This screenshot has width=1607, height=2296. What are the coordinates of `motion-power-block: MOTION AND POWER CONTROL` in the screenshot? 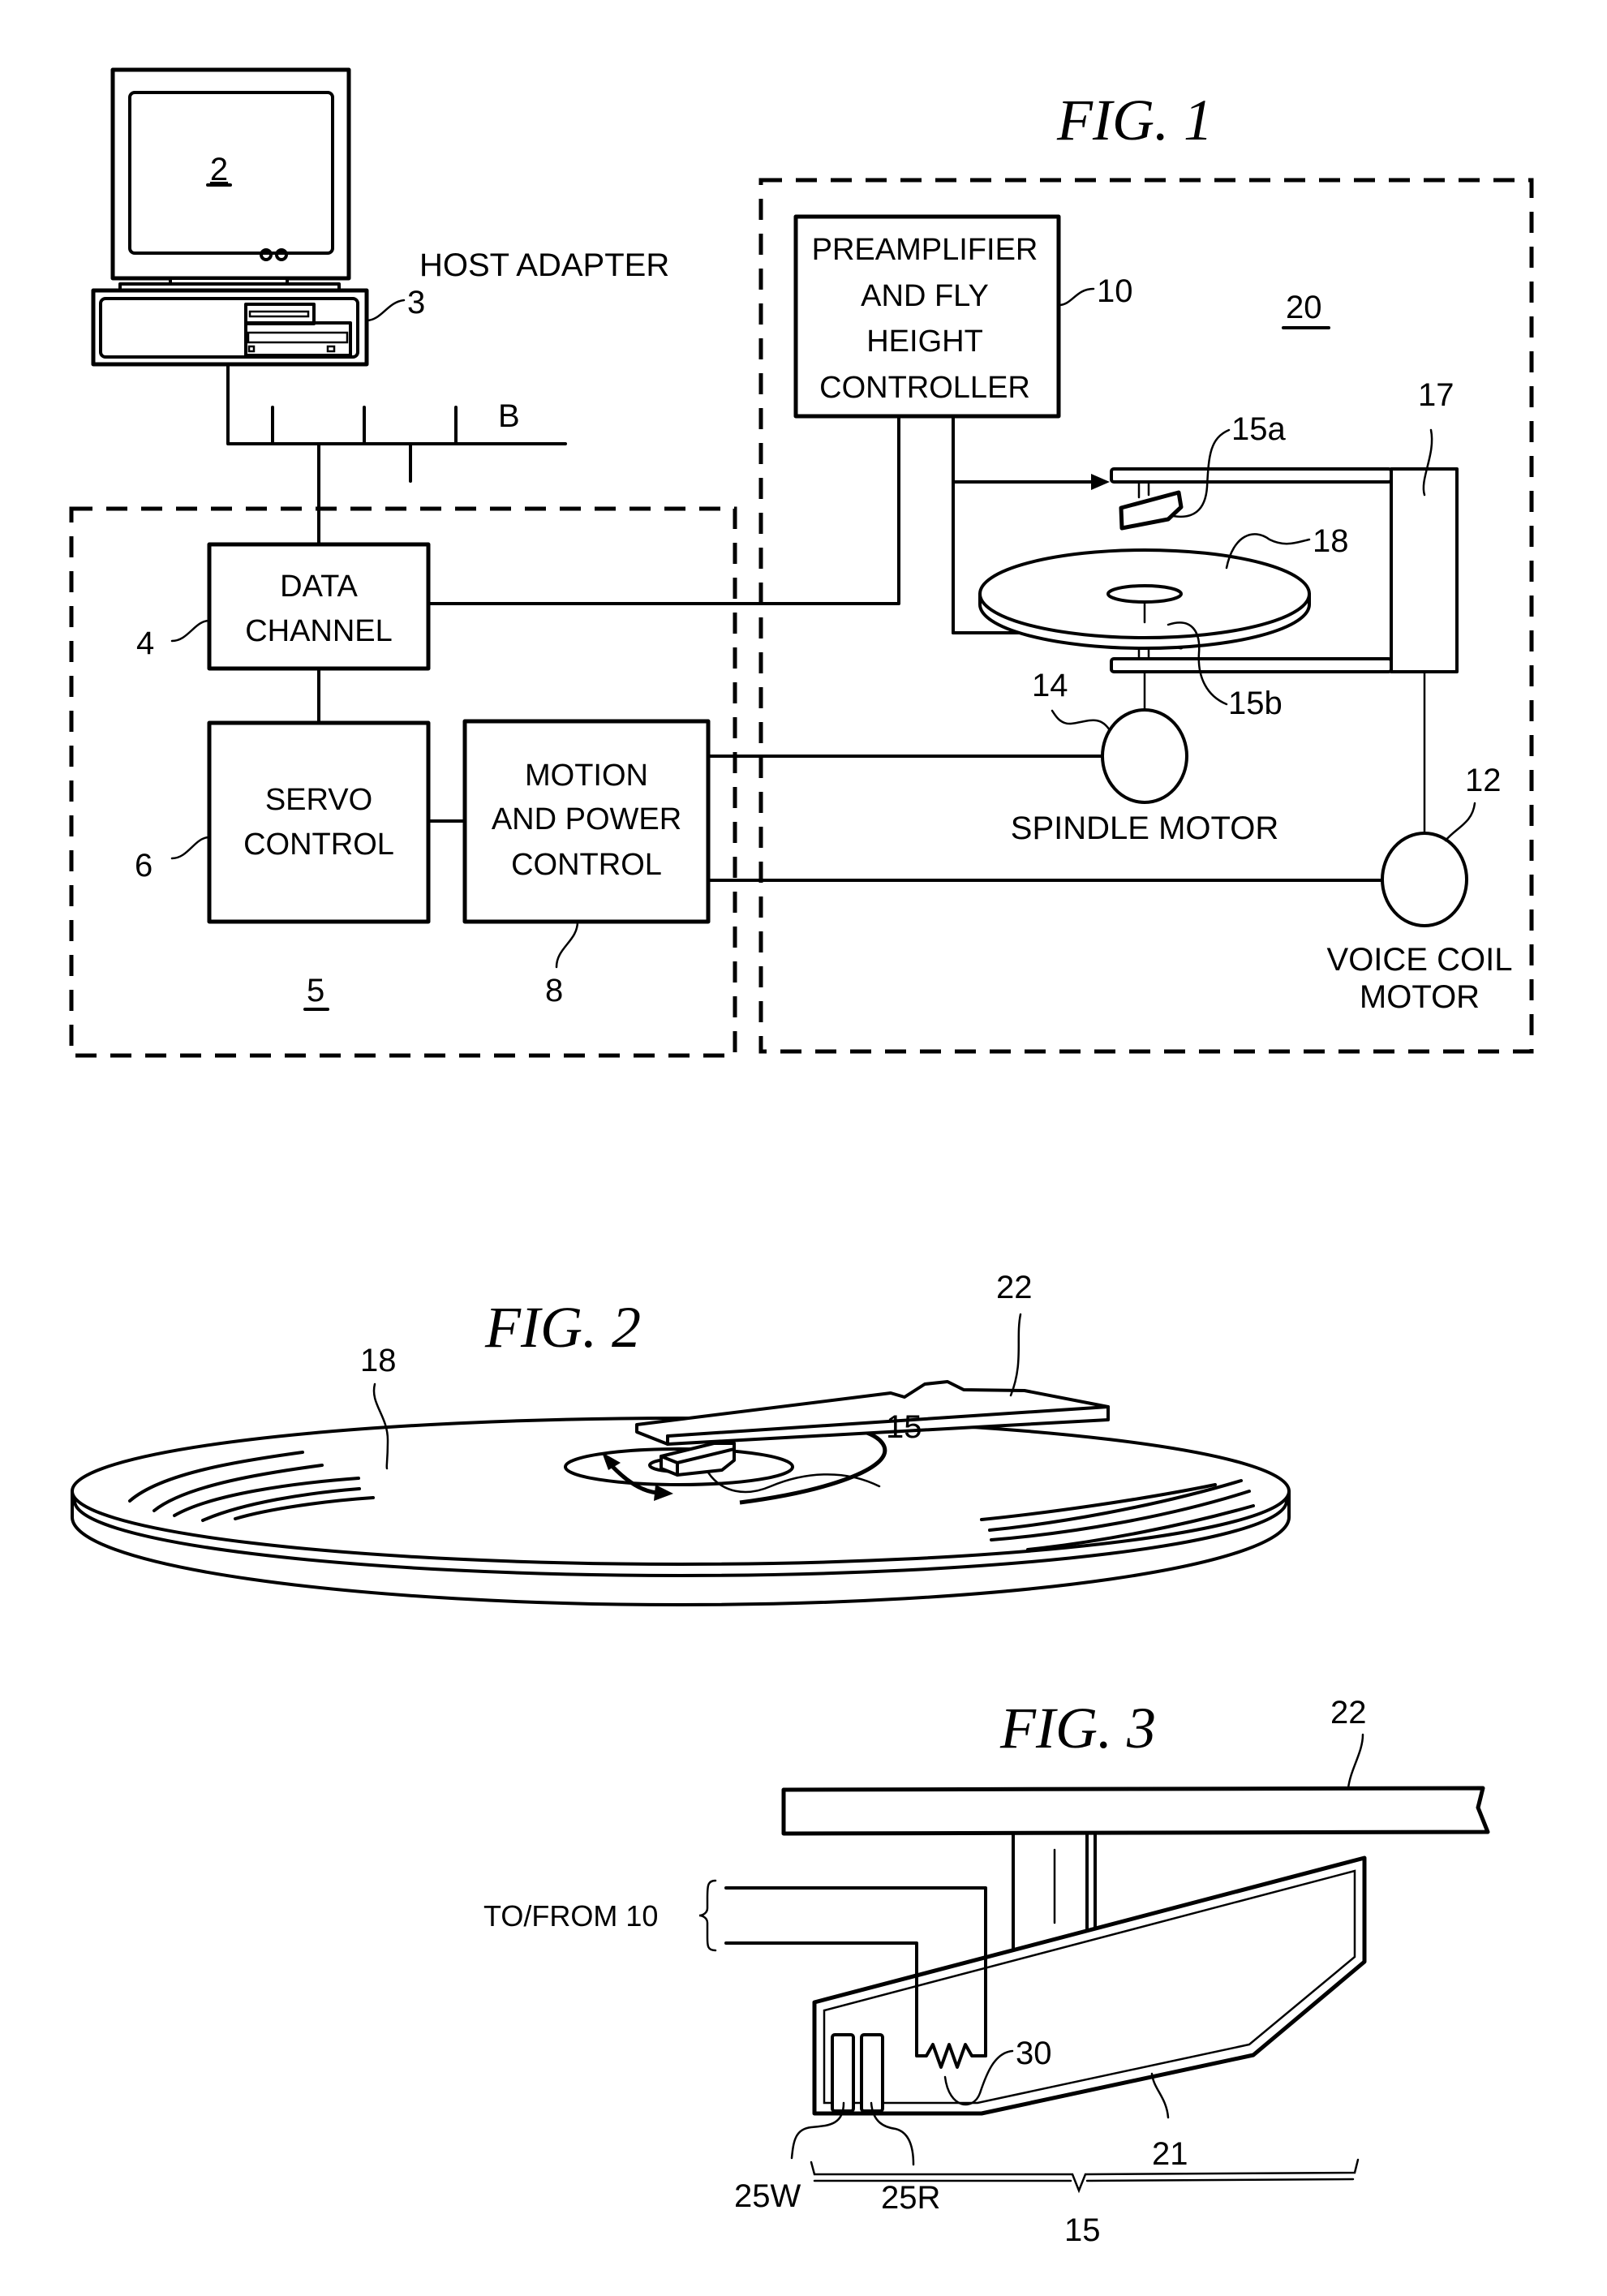 It's located at (586, 821).